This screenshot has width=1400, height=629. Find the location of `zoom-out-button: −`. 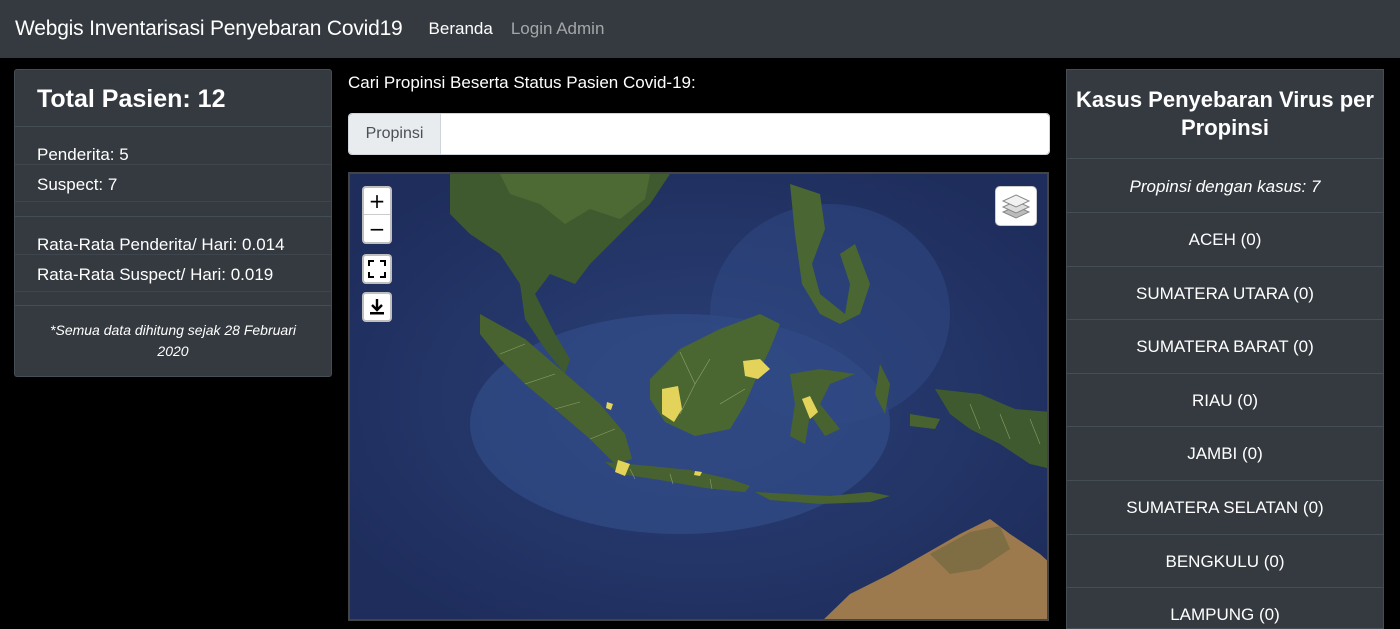

zoom-out-button: − is located at coordinates (377, 228).